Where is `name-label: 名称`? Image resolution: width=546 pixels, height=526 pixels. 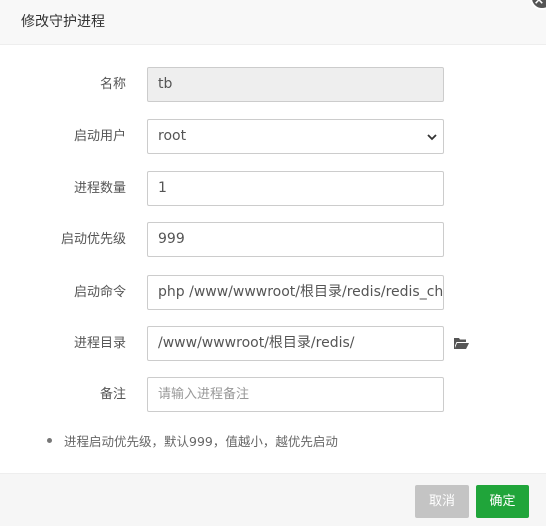 name-label: 名称 is located at coordinates (112, 84).